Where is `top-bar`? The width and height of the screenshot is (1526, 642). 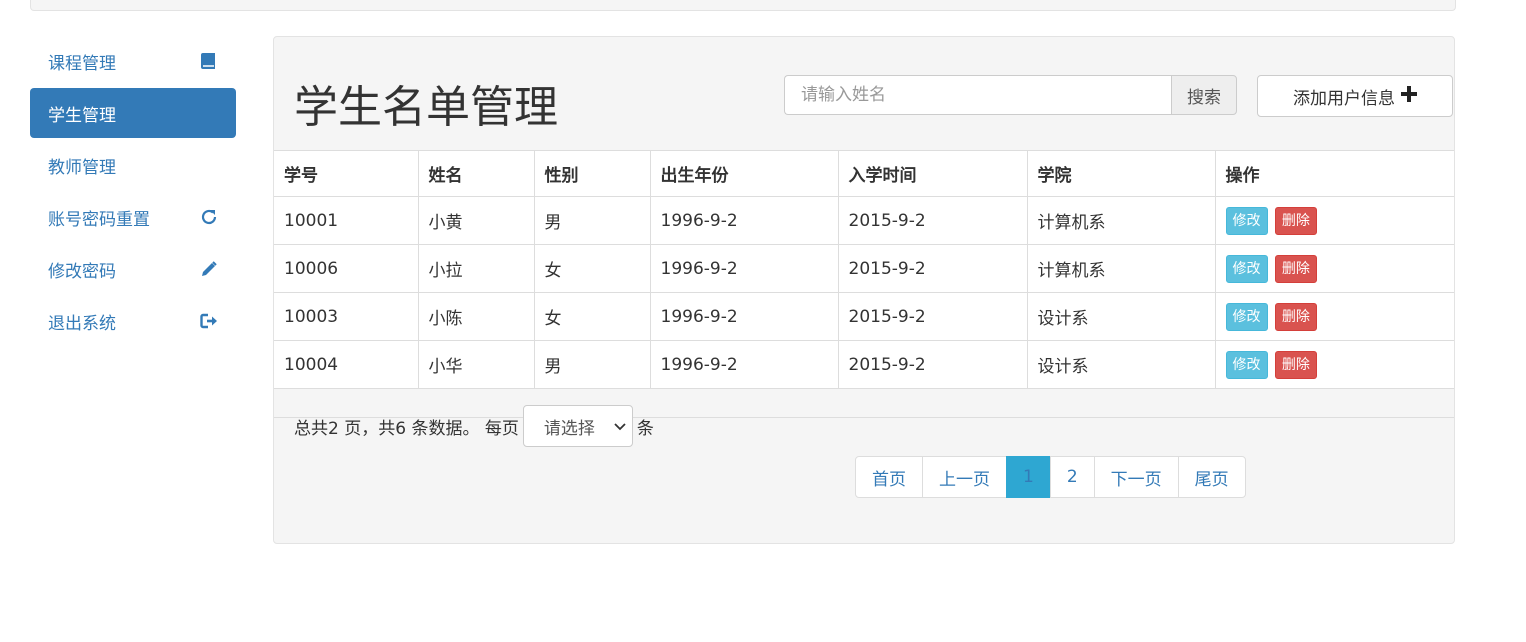 top-bar is located at coordinates (743, 5).